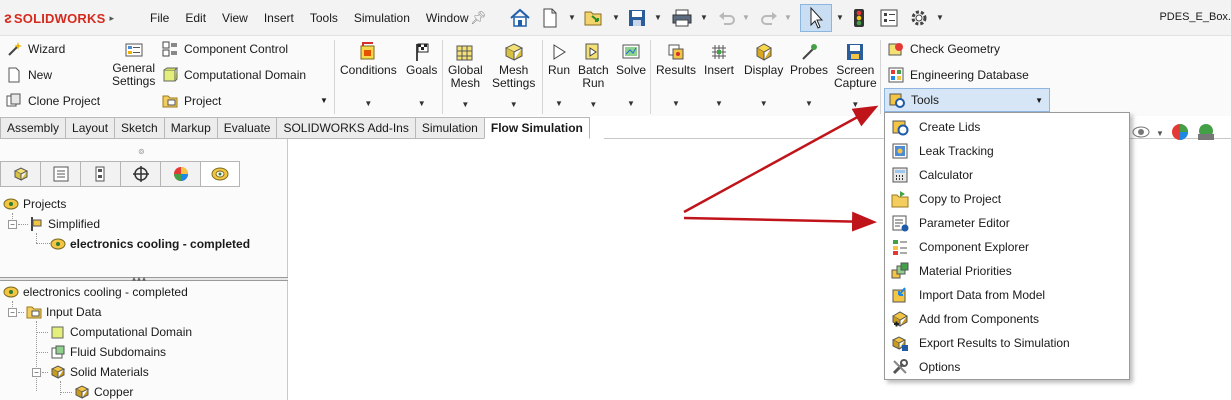 The height and width of the screenshot is (400, 1231). What do you see at coordinates (780, 221) in the screenshot?
I see `annotation-arrow-parameter-editor` at bounding box center [780, 221].